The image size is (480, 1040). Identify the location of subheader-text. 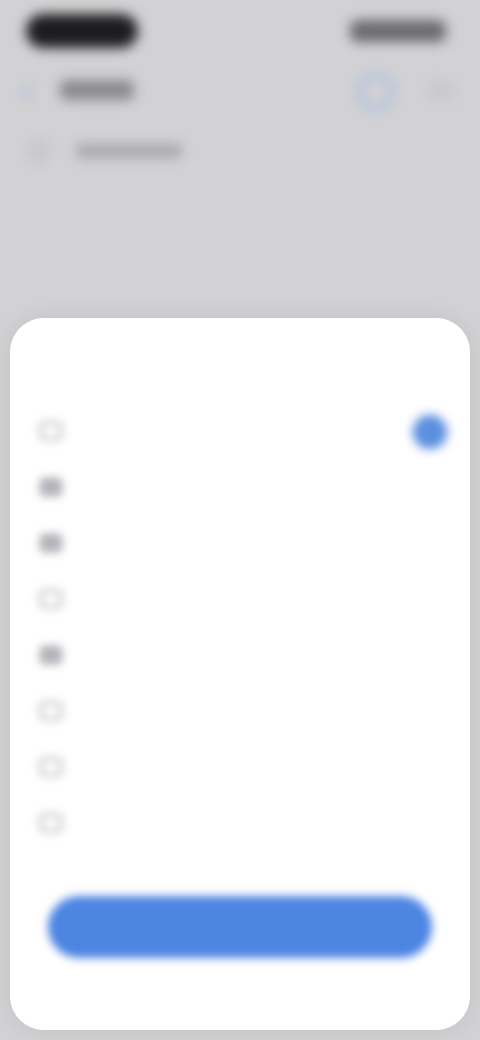
(129, 151).